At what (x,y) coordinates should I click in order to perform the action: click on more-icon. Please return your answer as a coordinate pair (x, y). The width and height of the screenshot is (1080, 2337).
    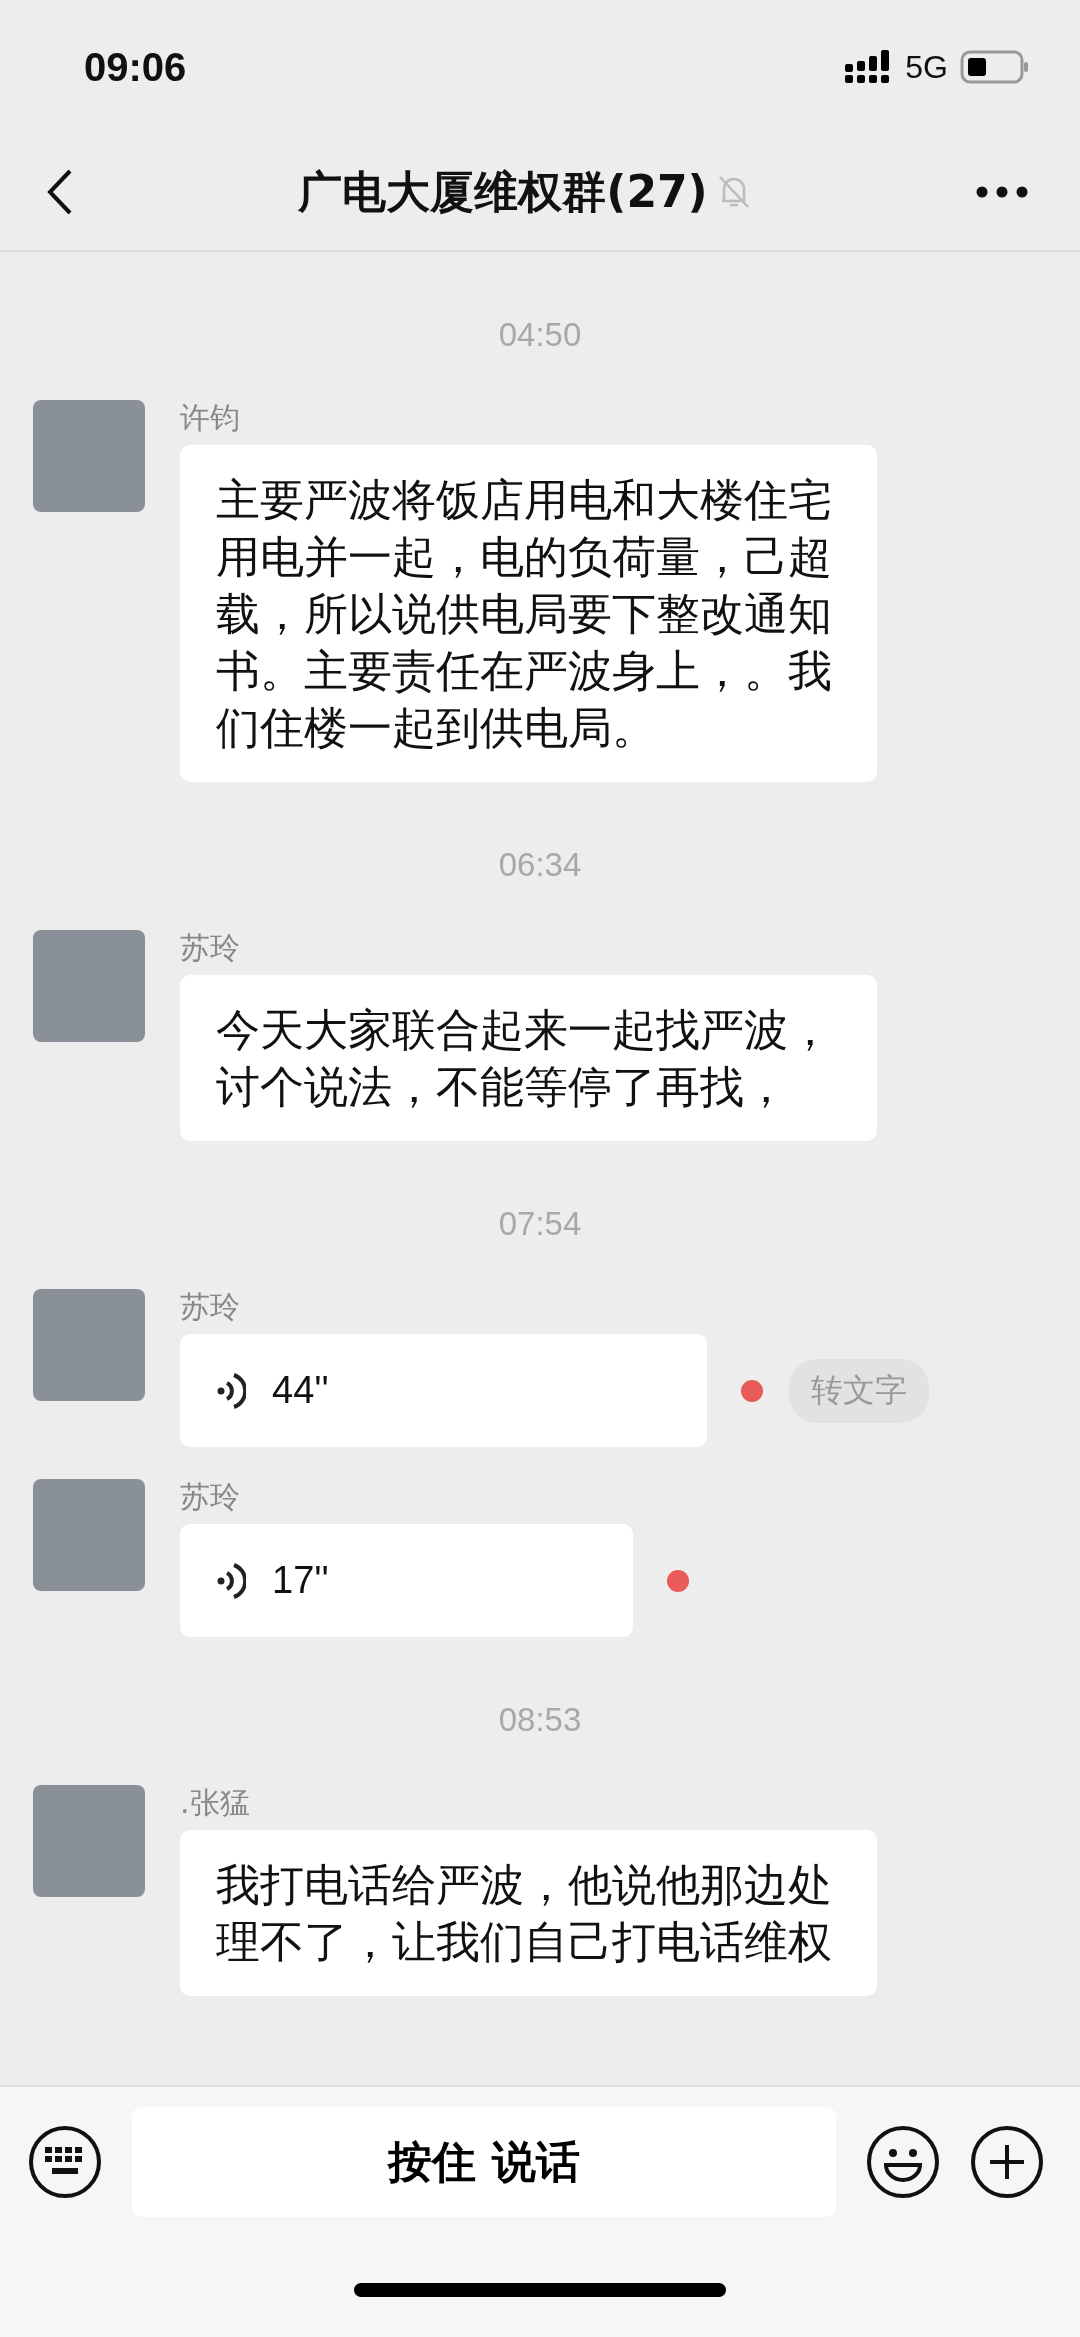
    Looking at the image, I should click on (1002, 192).